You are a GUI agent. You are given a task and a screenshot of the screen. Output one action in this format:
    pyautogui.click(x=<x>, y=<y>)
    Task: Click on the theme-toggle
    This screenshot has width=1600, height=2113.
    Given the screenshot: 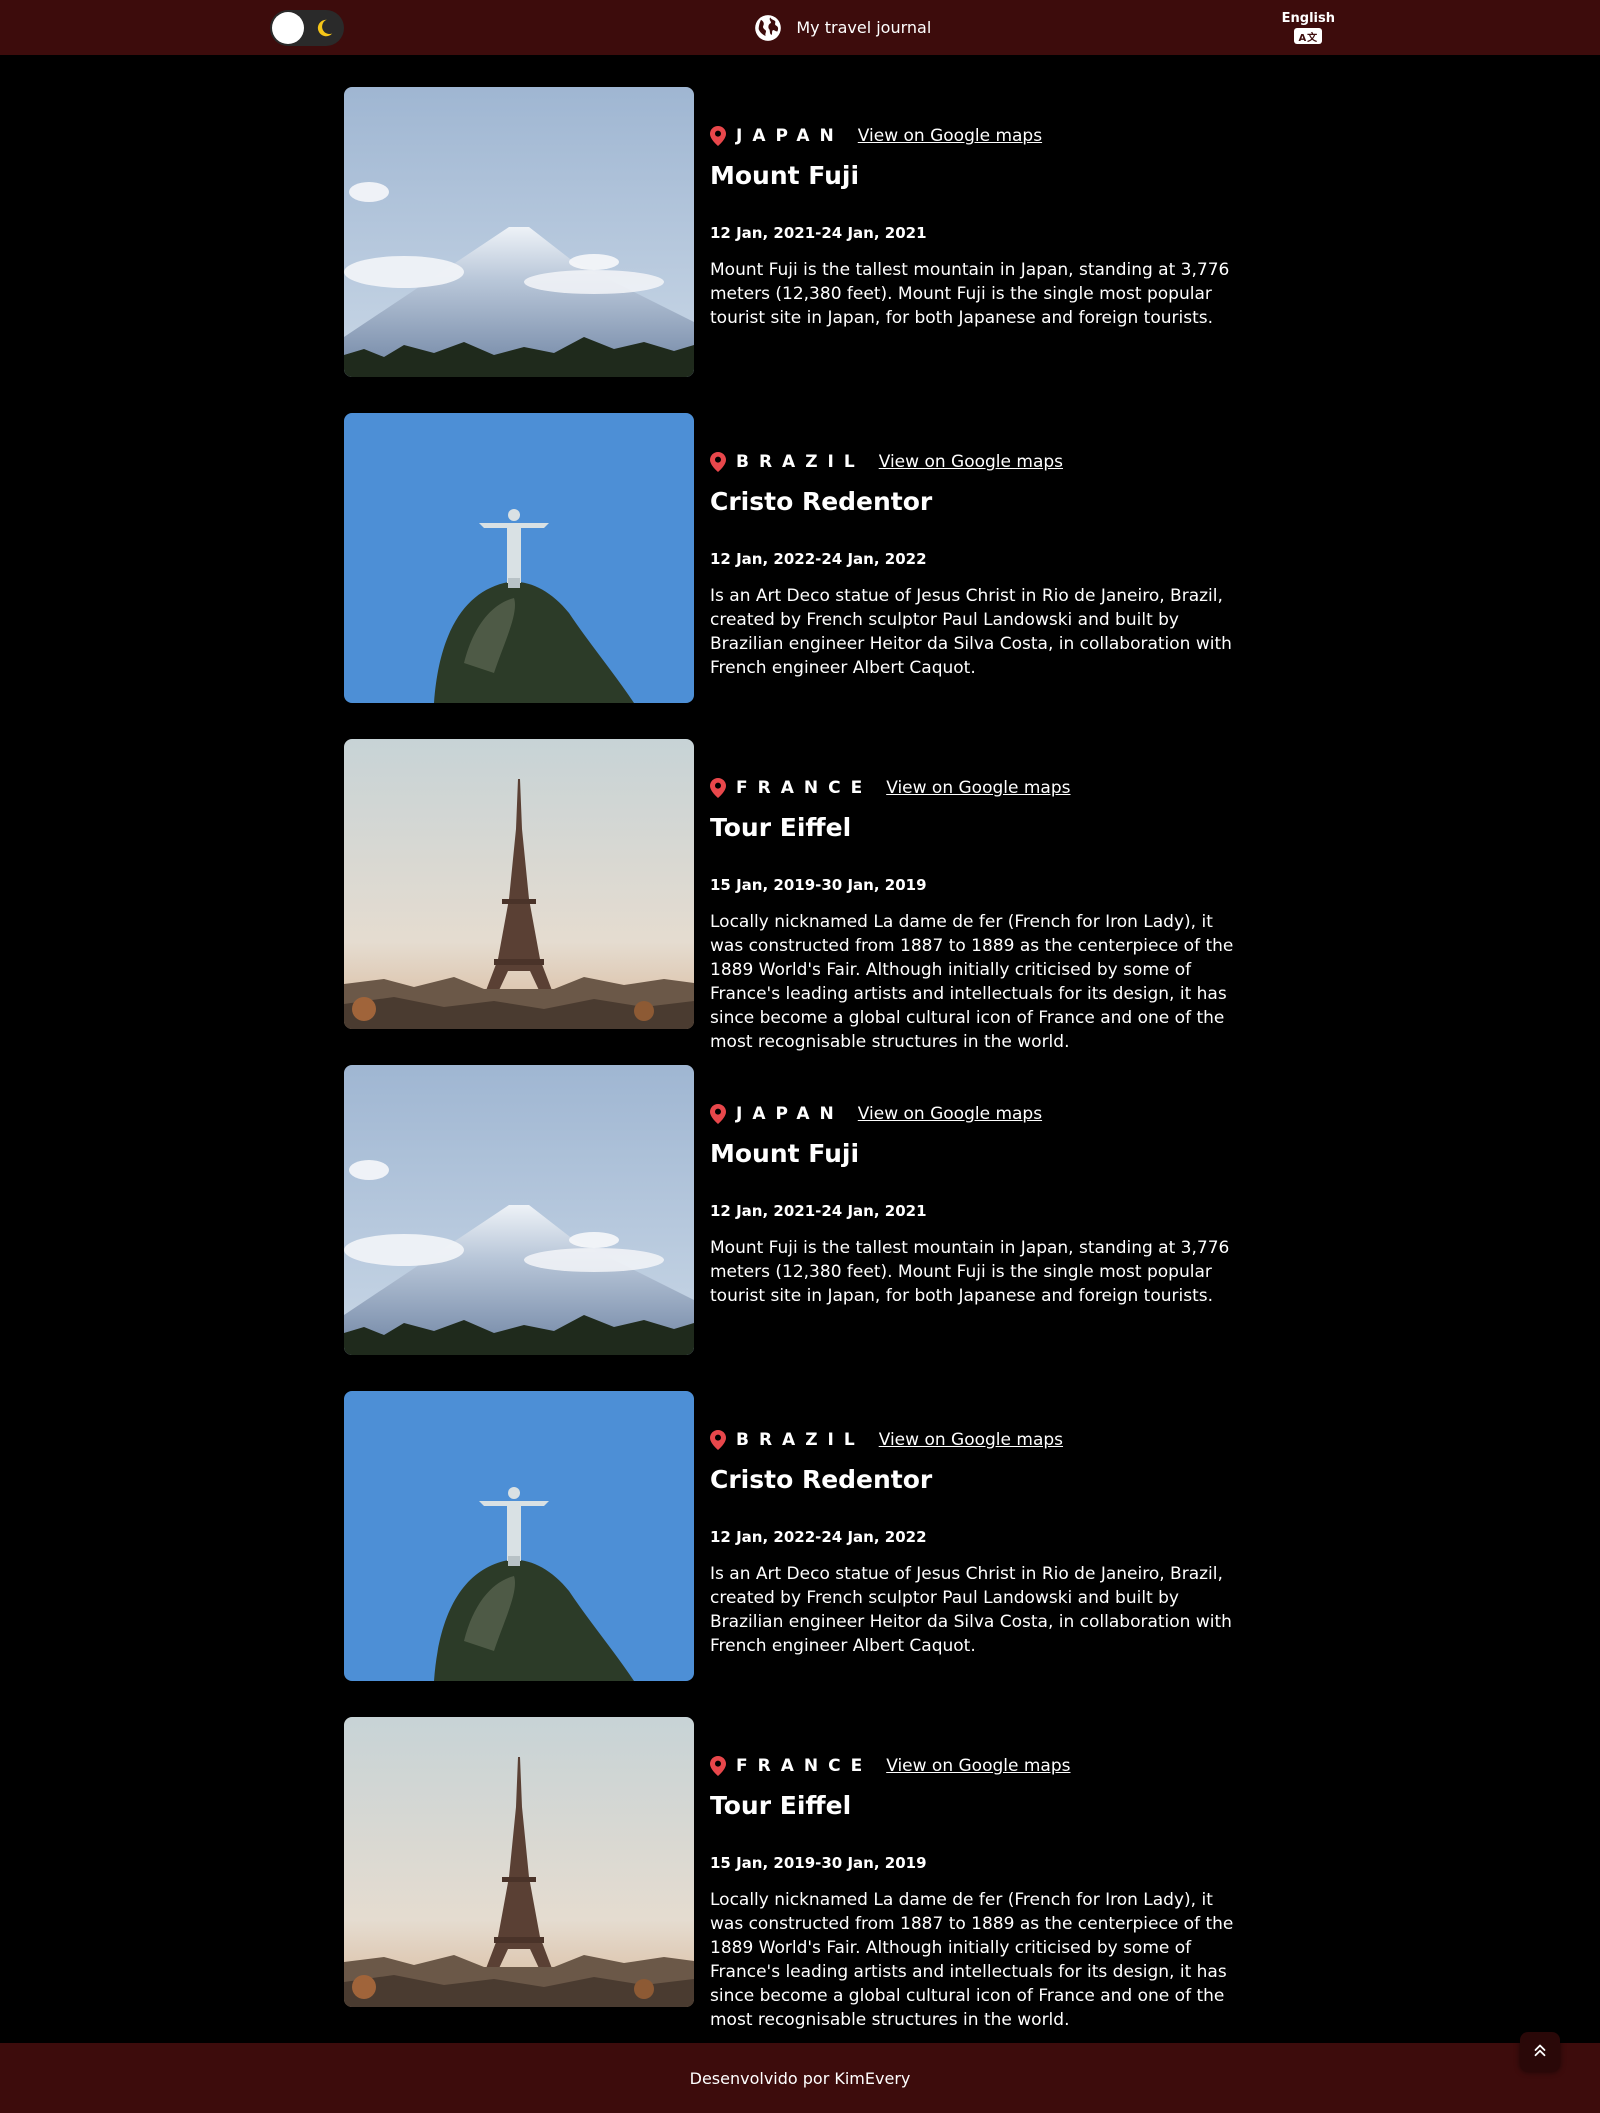 What is the action you would take?
    pyautogui.click(x=307, y=27)
    